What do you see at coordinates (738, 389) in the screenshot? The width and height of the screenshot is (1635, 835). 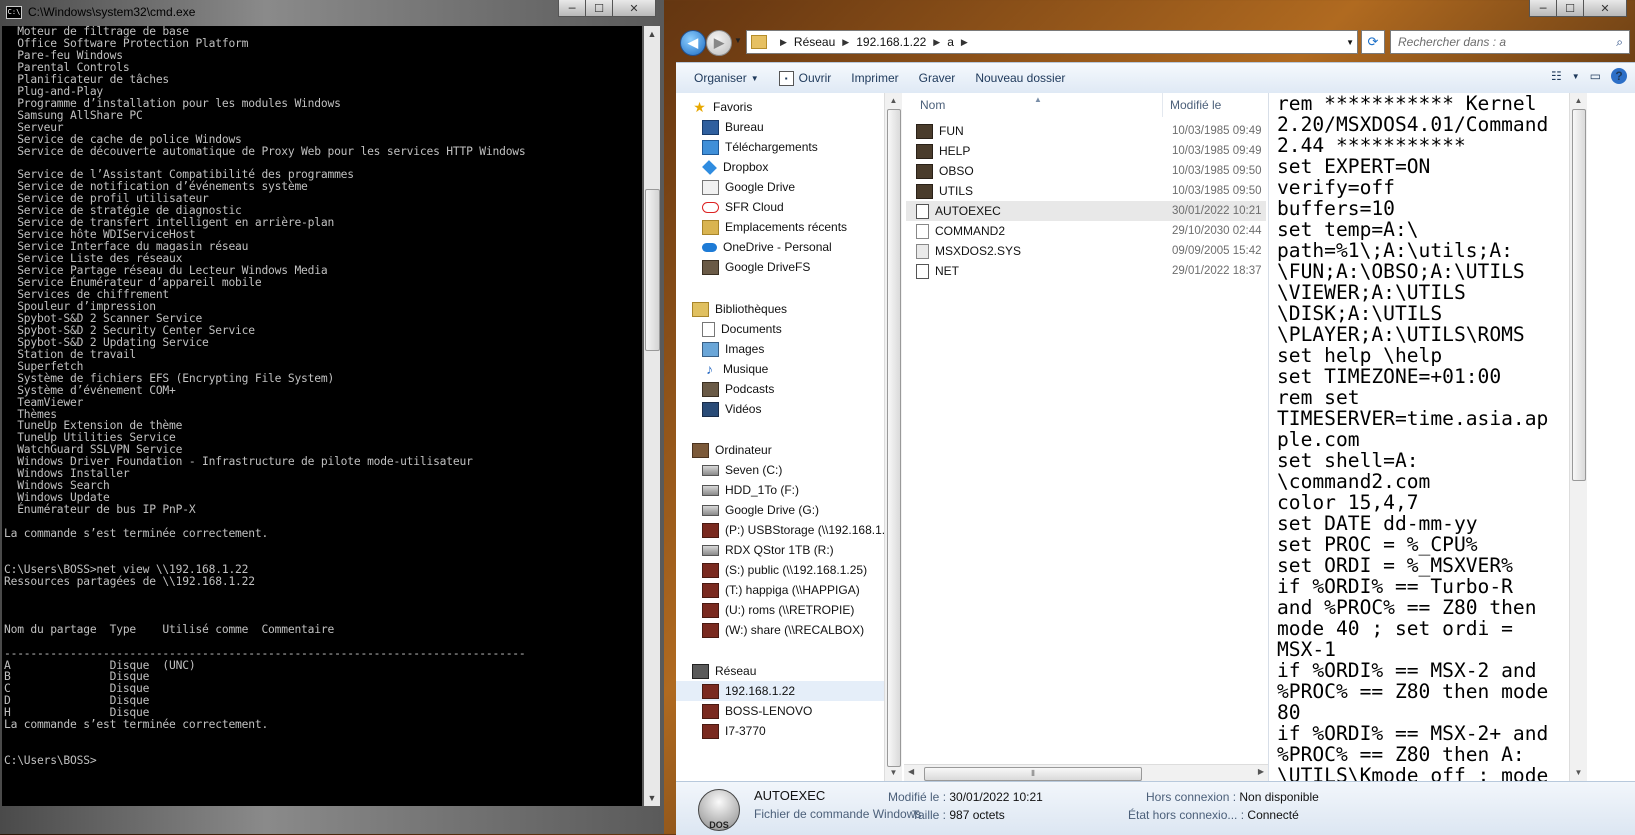 I see `nav-item-podcasts: Podcasts` at bounding box center [738, 389].